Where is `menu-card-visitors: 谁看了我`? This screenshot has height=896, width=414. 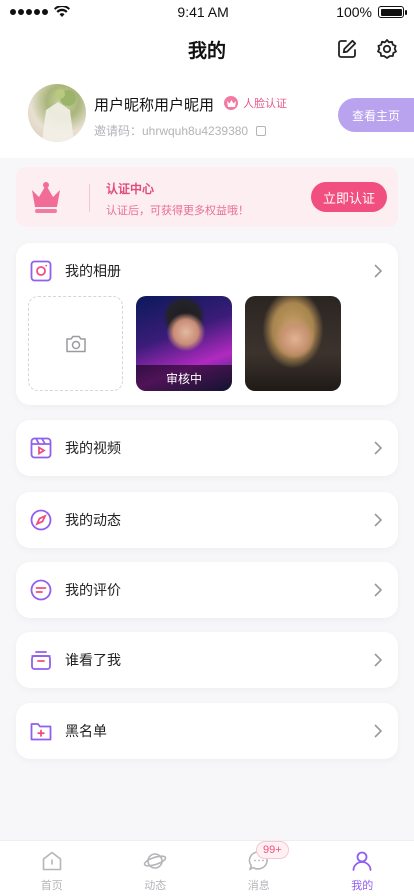 menu-card-visitors: 谁看了我 is located at coordinates (207, 660).